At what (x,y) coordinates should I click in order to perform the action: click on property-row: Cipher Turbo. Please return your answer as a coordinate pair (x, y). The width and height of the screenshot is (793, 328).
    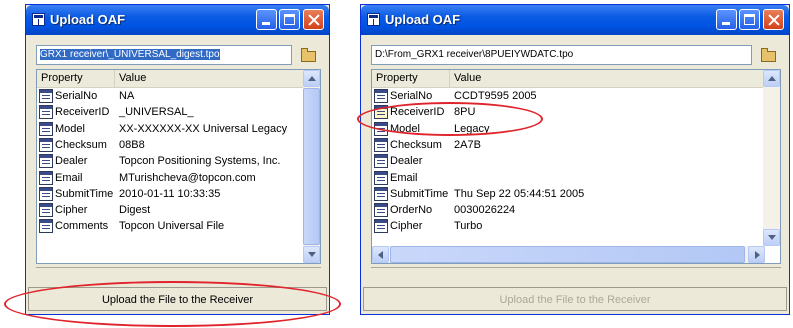
    Looking at the image, I should click on (576, 226).